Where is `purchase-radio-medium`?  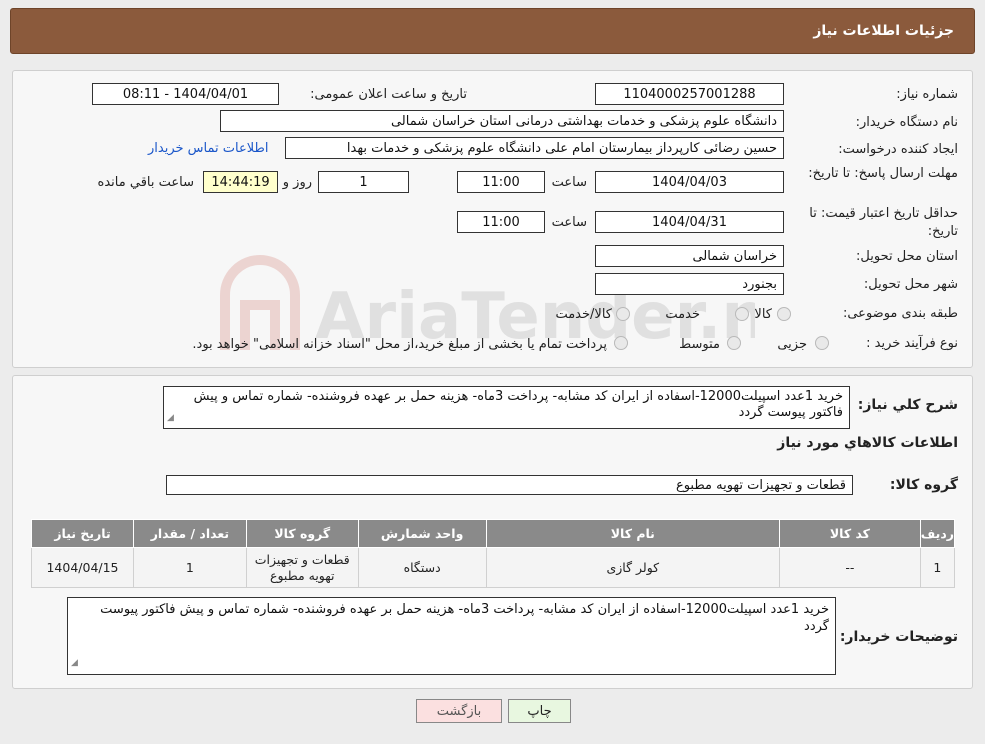
purchase-radio-medium is located at coordinates (734, 343).